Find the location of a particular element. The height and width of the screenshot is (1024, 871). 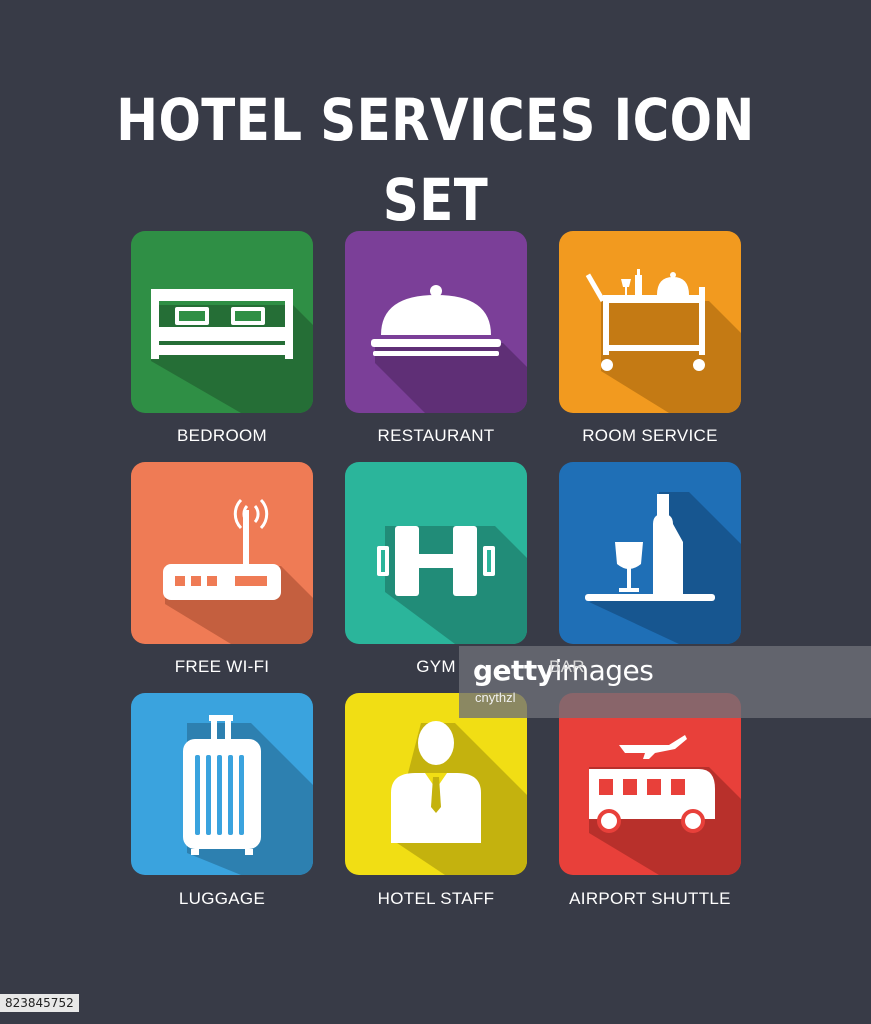

tile-bedroom is located at coordinates (222, 322).